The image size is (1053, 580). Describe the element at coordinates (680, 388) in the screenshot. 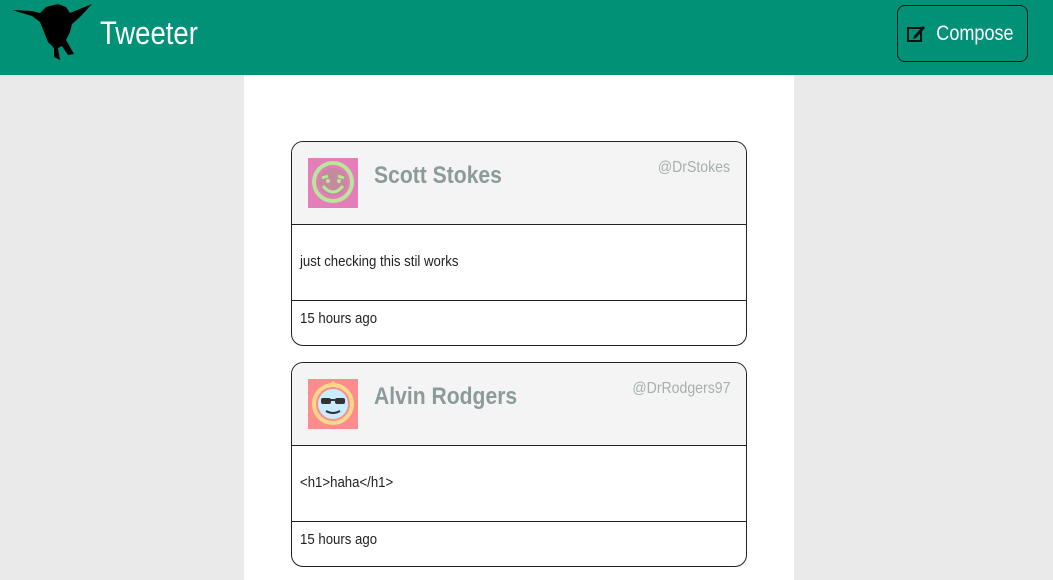

I see `tweet-author-handle: @DrRodgers97` at that location.